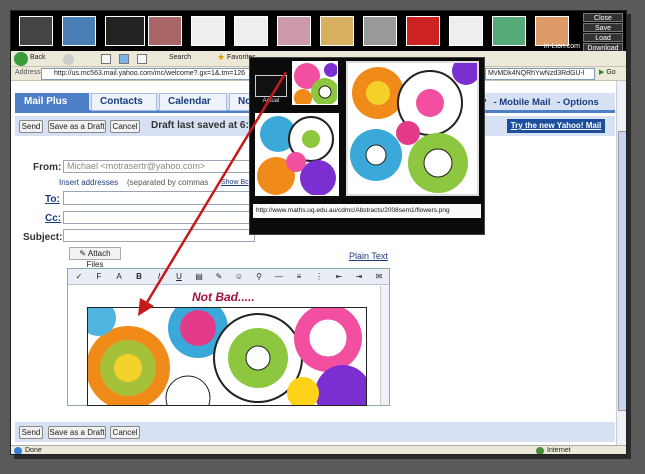 The width and height of the screenshot is (645, 474). I want to click on internet-zone-icon, so click(540, 450).